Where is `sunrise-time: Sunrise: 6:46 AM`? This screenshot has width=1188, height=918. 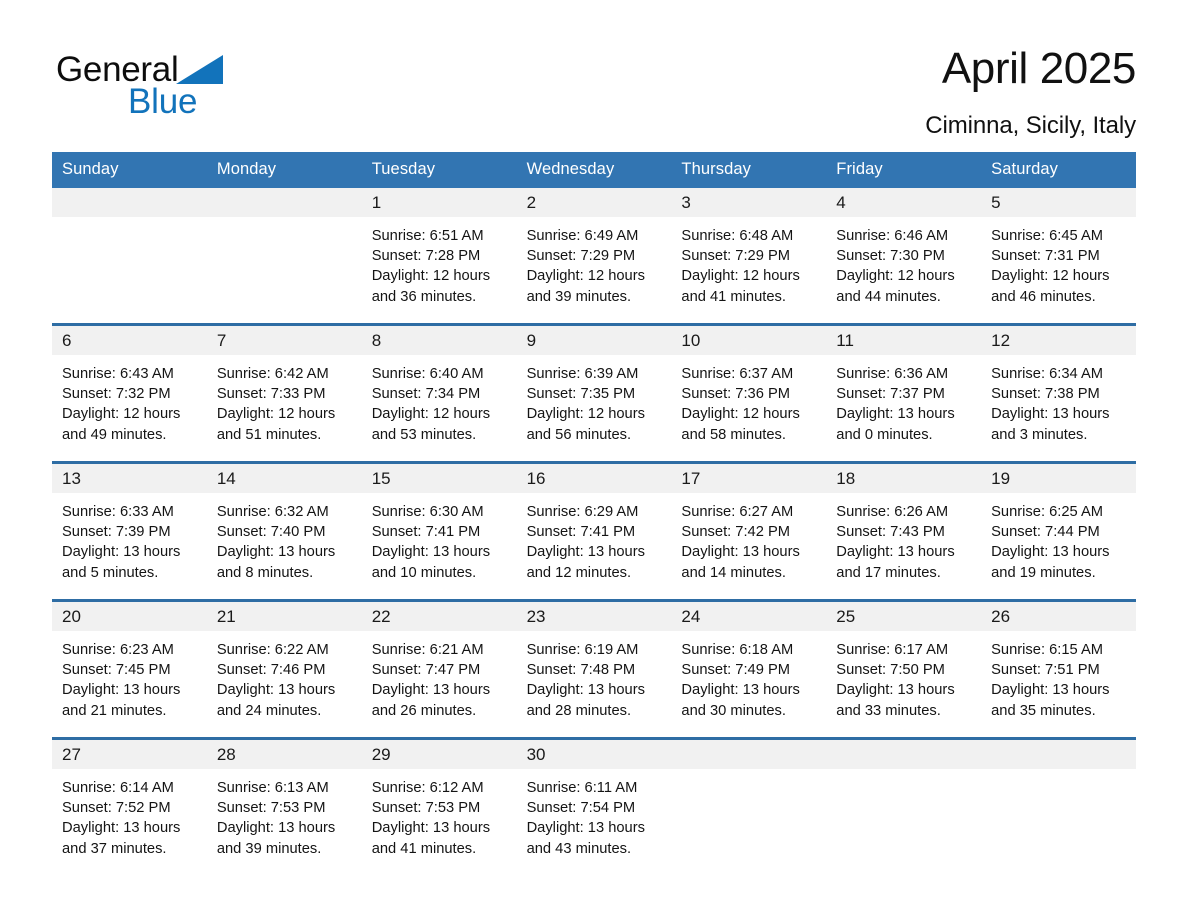
sunrise-time: Sunrise: 6:46 AM is located at coordinates (892, 236).